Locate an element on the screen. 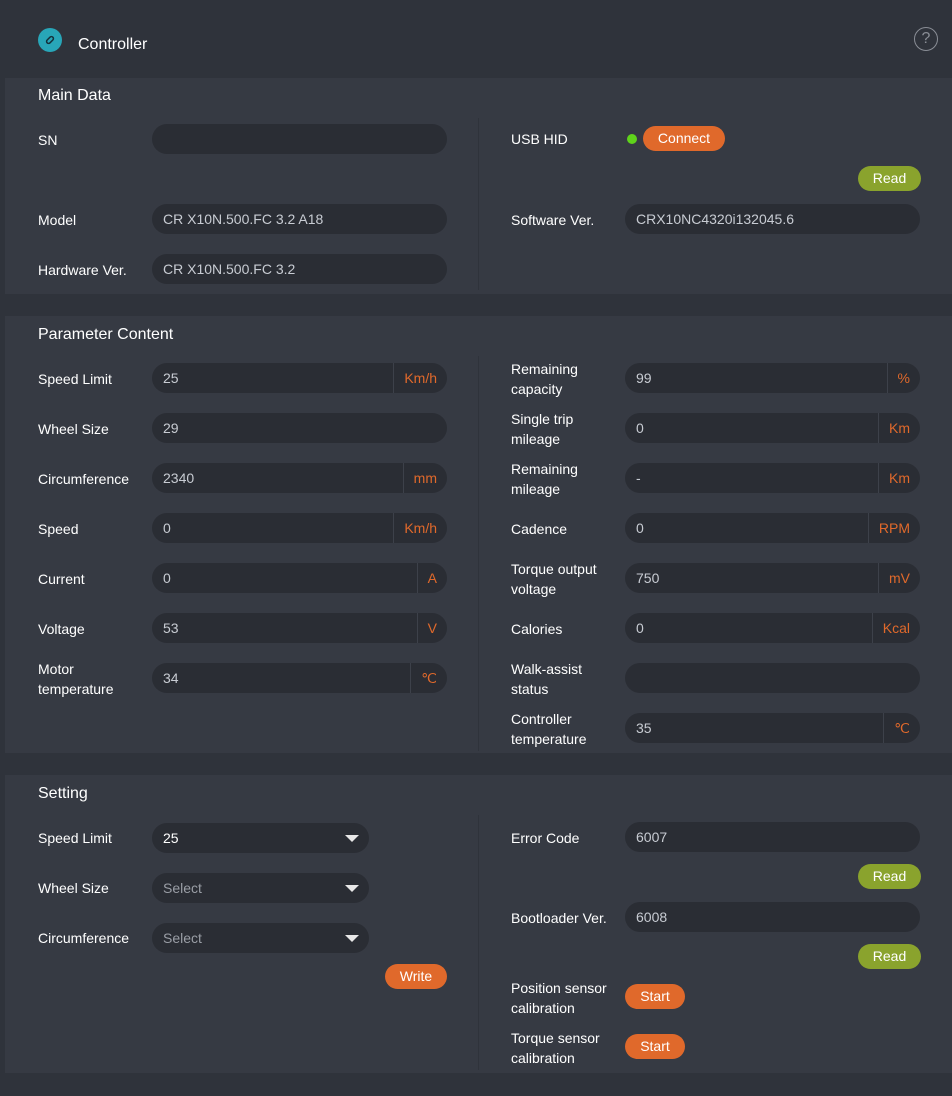 The height and width of the screenshot is (1096, 952). setting-wheel-size-label: Wheel Size is located at coordinates (73, 888).